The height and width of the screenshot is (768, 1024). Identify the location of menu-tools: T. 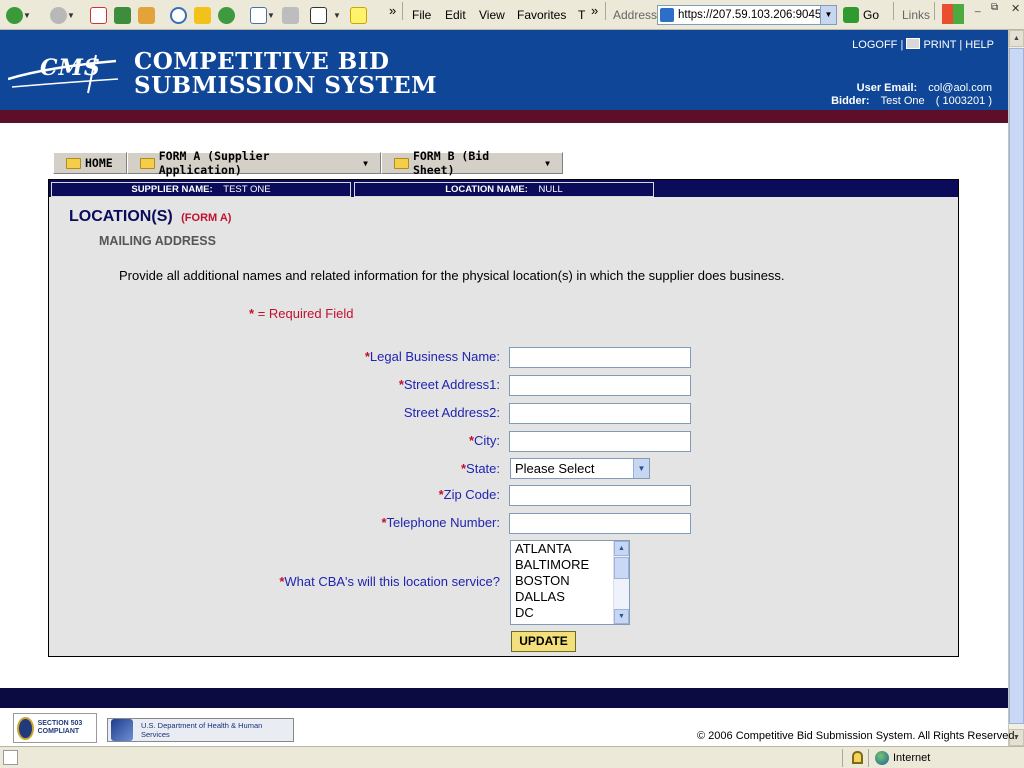
(581, 15).